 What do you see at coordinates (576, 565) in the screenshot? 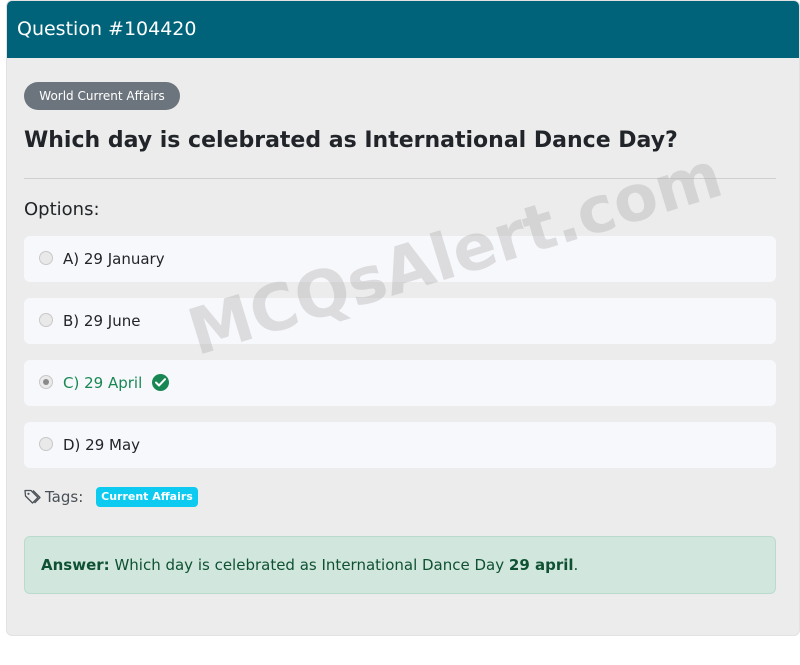
I see `answer-suffix: .` at bounding box center [576, 565].